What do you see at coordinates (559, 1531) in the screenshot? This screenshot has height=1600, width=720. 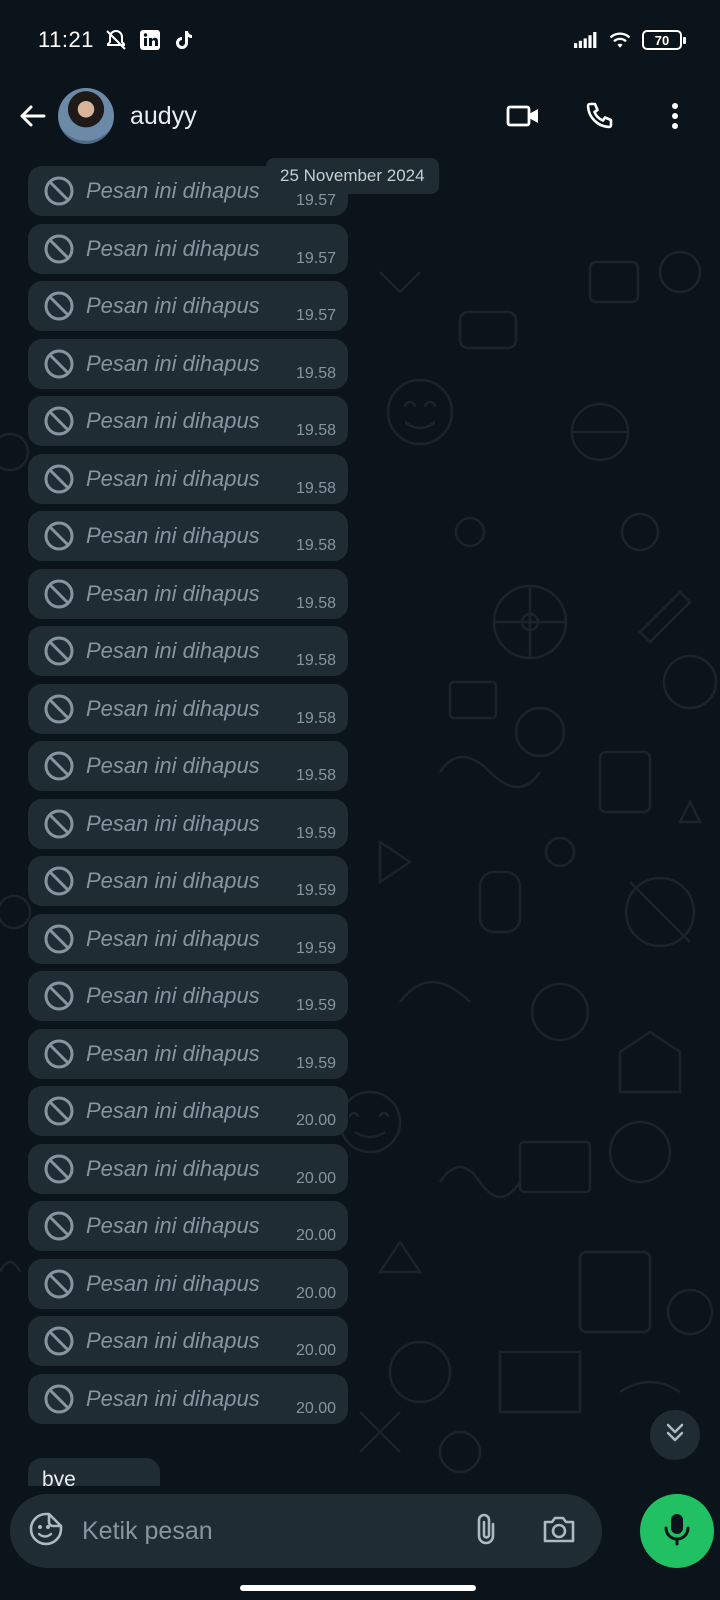 I see `camera-icon` at bounding box center [559, 1531].